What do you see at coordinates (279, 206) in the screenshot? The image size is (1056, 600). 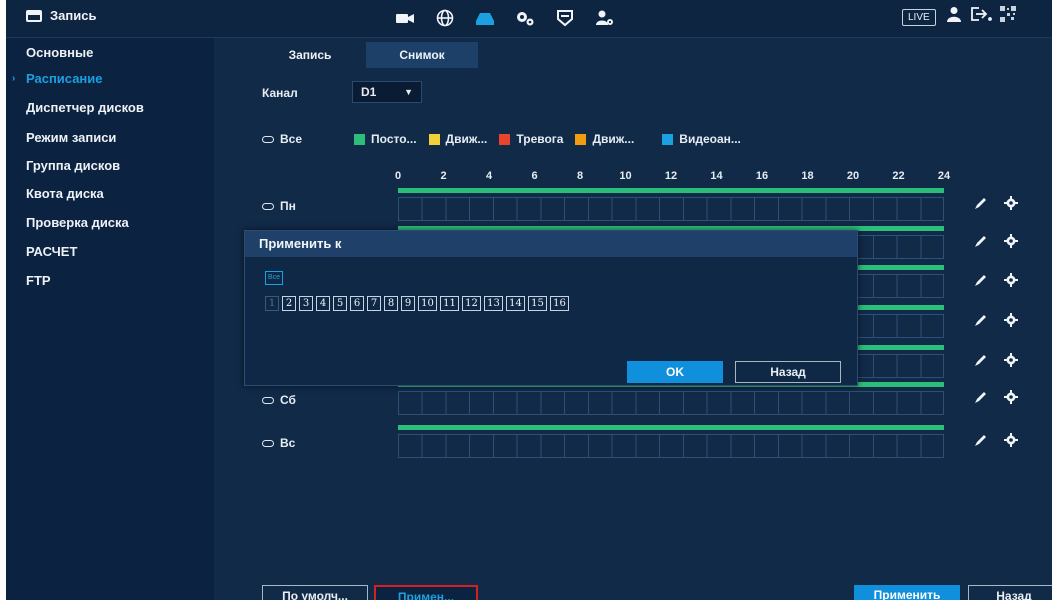 I see `day-toggle-monday: Пн` at bounding box center [279, 206].